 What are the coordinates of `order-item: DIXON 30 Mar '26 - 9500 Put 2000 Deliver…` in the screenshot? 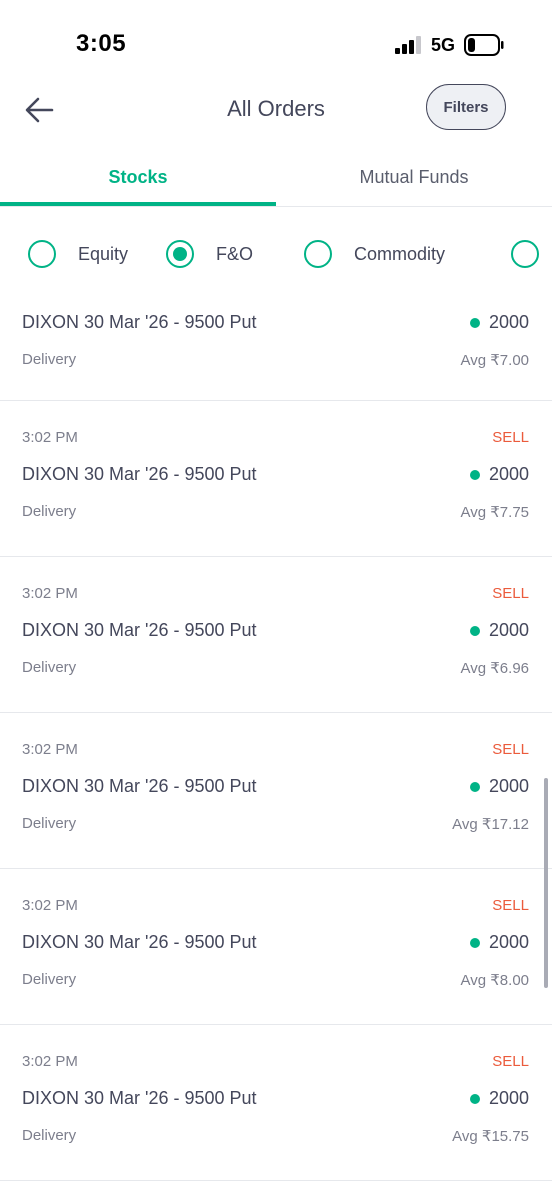 It's located at (276, 345).